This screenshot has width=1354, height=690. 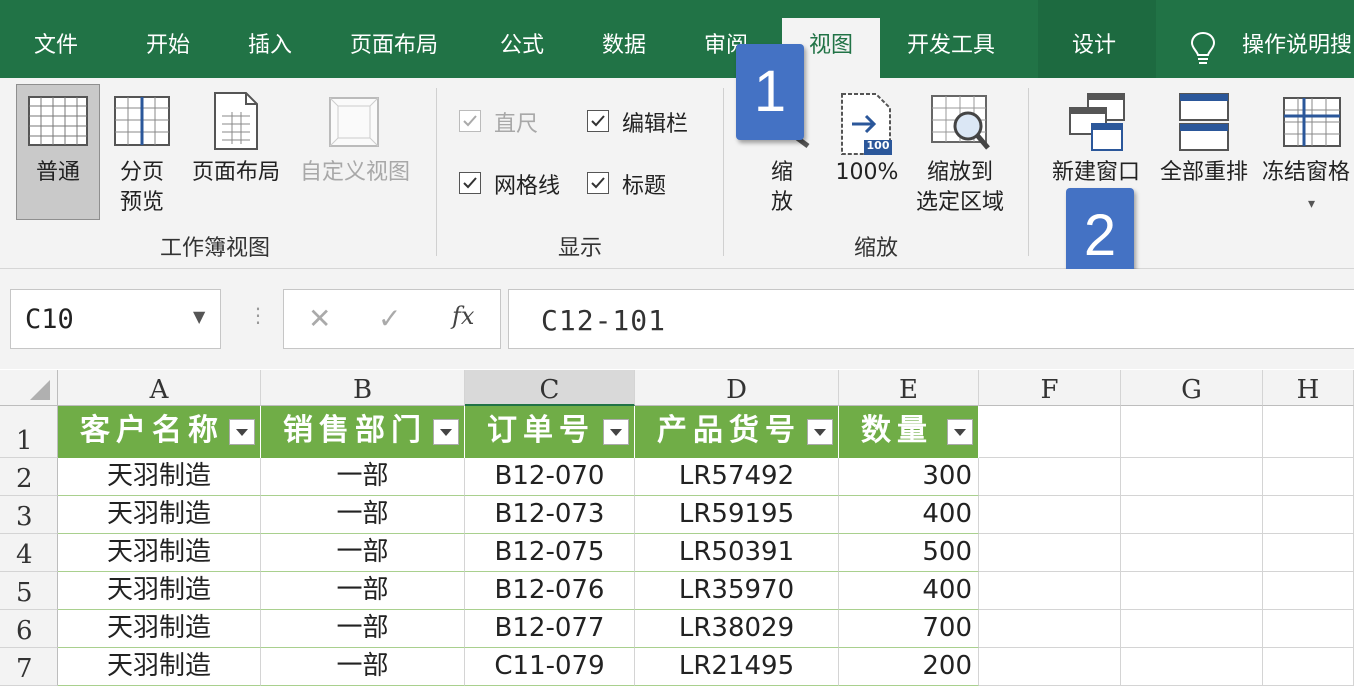 What do you see at coordinates (550, 477) in the screenshot?
I see `table-cell: B12-070` at bounding box center [550, 477].